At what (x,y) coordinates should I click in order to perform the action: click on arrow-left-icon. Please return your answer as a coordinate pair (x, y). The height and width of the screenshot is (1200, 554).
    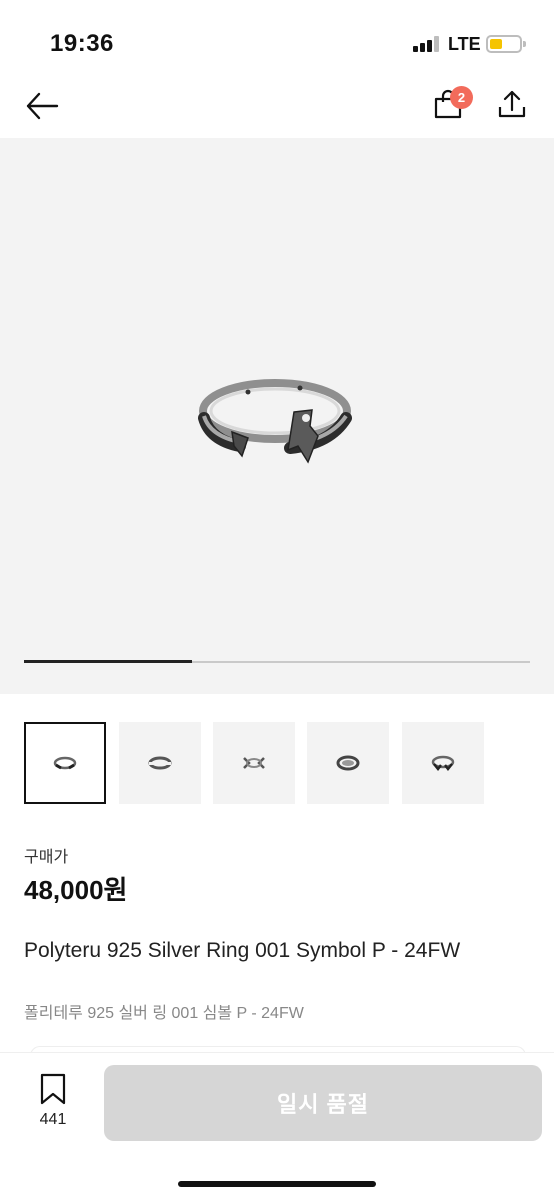
    Looking at the image, I should click on (42, 106).